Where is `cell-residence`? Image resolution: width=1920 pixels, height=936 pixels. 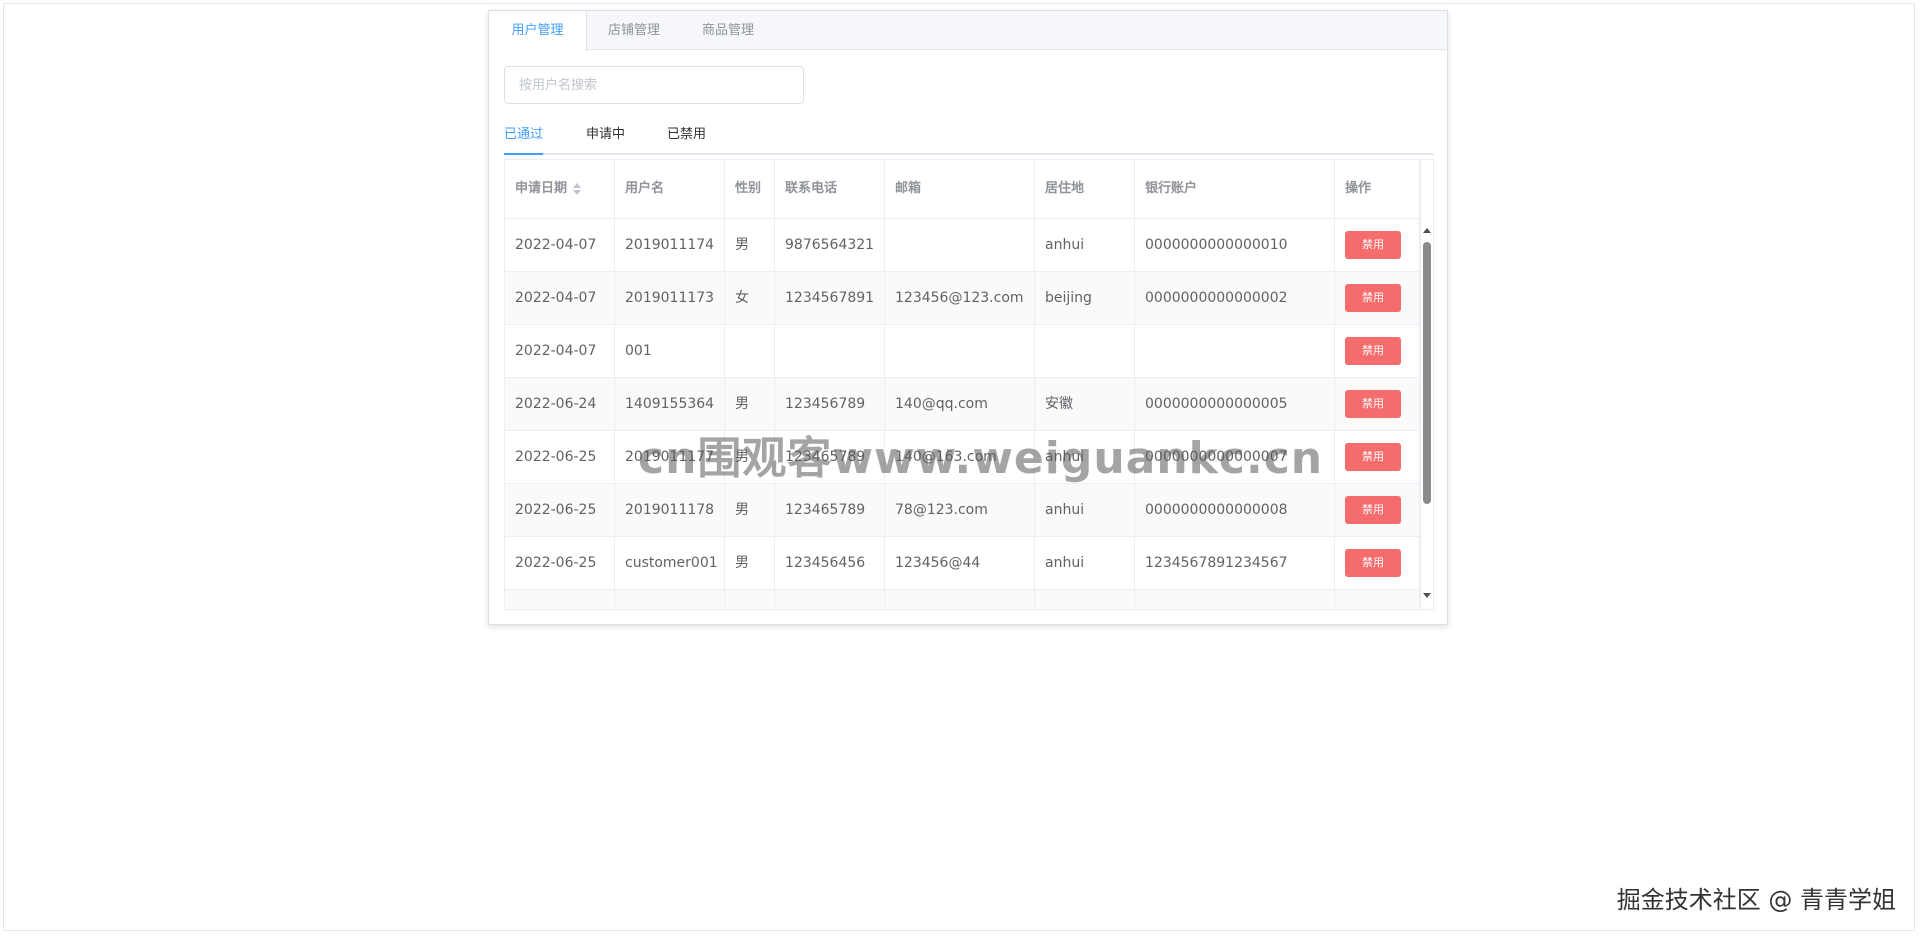
cell-residence is located at coordinates (1085, 351).